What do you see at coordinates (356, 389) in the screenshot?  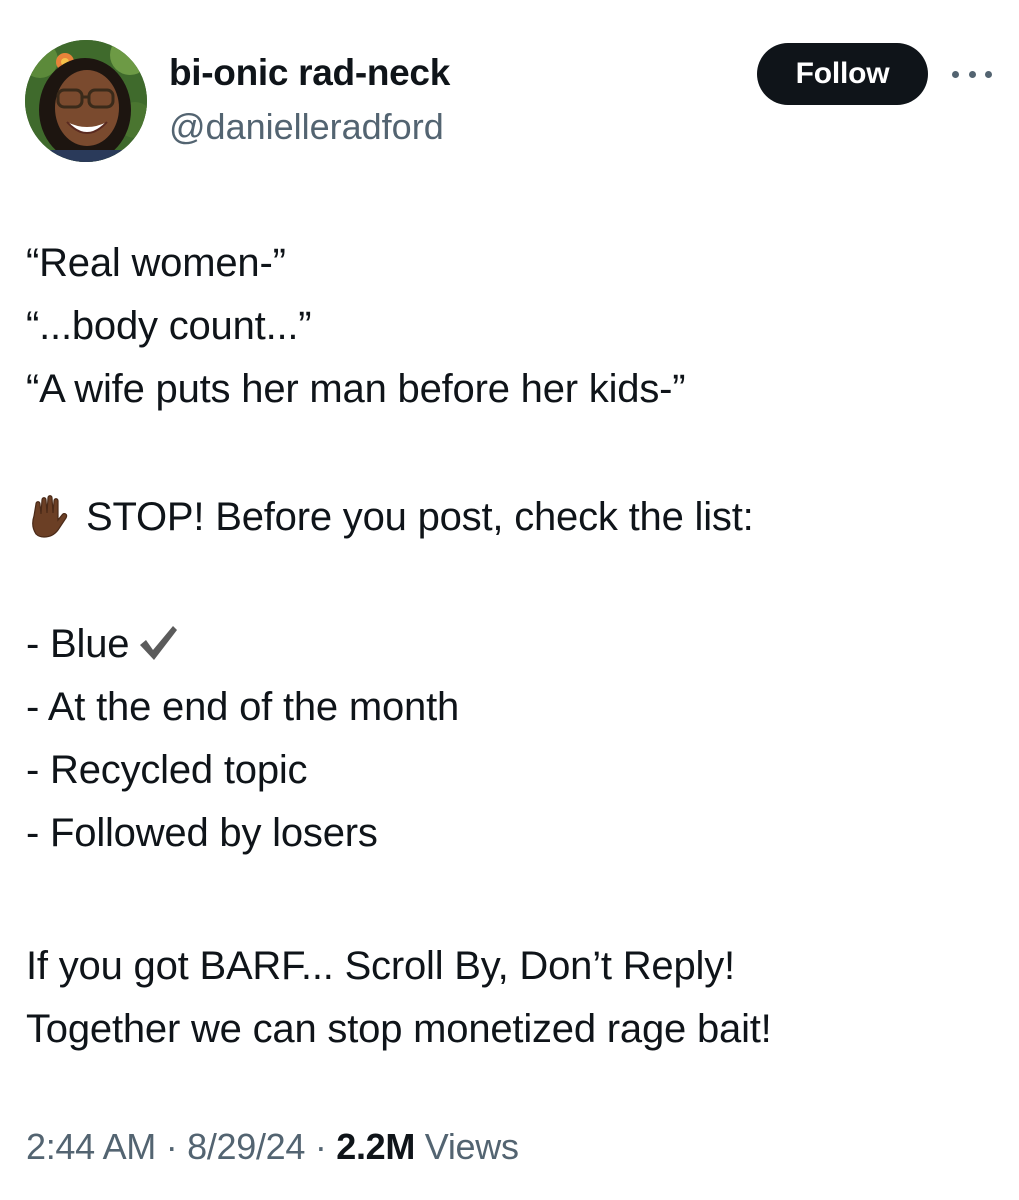 I see `quote-line: “A wife puts her man before her kids-”` at bounding box center [356, 389].